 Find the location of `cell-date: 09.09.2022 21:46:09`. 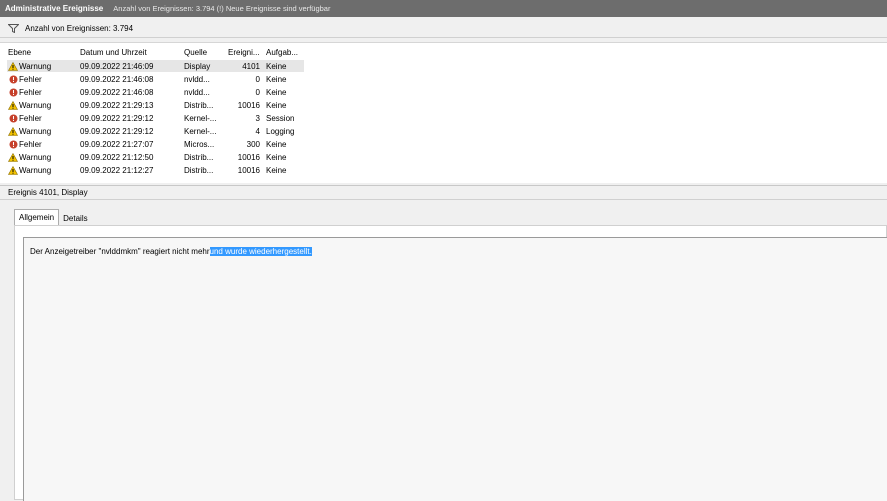

cell-date: 09.09.2022 21:46:09 is located at coordinates (117, 66).